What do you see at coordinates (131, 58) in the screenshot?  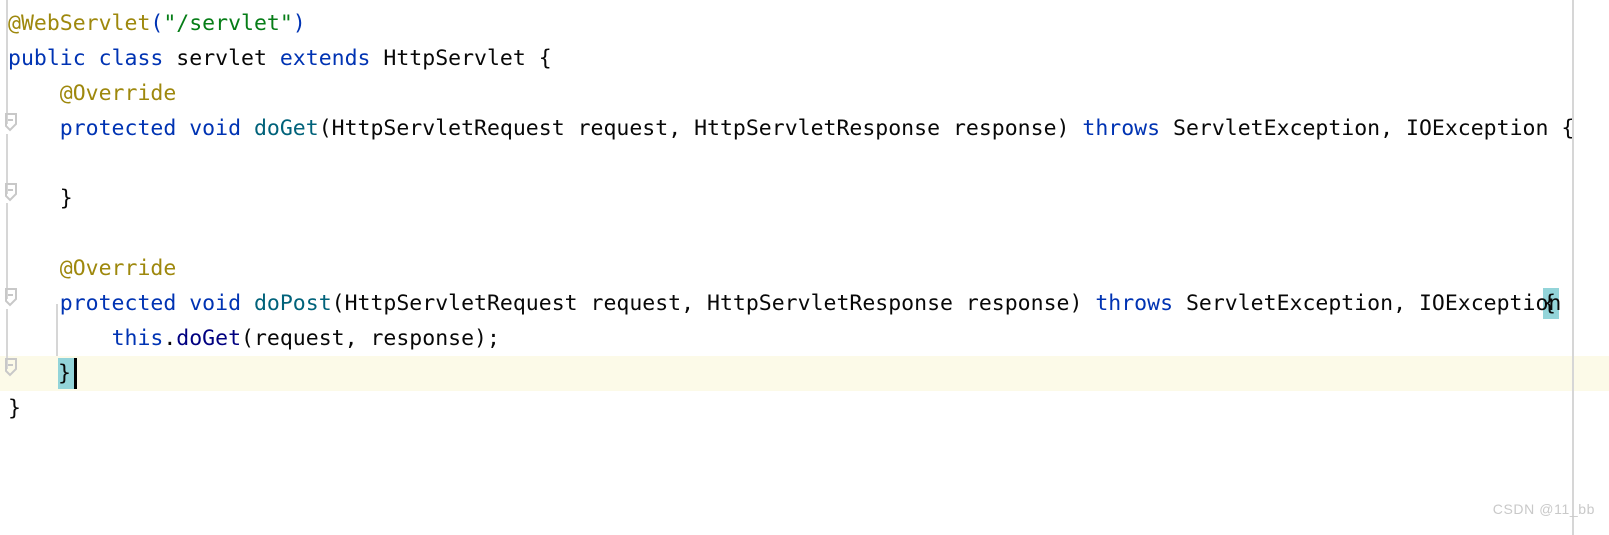 I see `code-token: class` at bounding box center [131, 58].